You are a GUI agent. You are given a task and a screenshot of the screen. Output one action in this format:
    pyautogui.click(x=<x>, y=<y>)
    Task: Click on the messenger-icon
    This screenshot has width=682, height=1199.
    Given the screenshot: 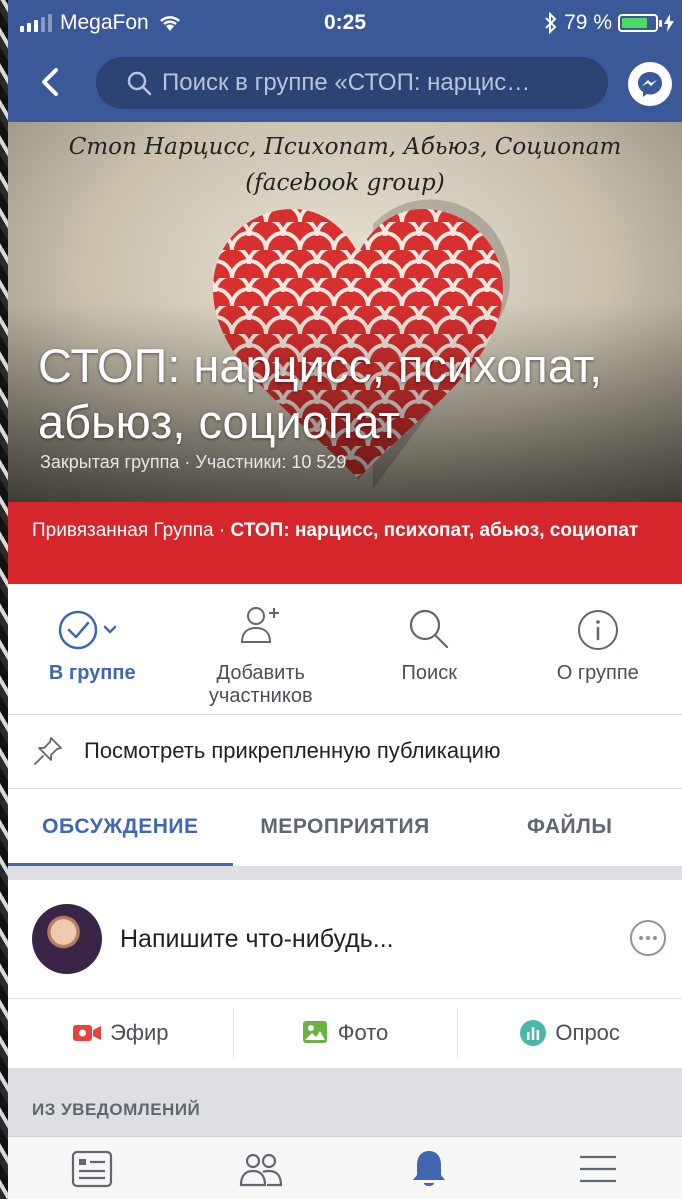 What is the action you would take?
    pyautogui.click(x=650, y=84)
    